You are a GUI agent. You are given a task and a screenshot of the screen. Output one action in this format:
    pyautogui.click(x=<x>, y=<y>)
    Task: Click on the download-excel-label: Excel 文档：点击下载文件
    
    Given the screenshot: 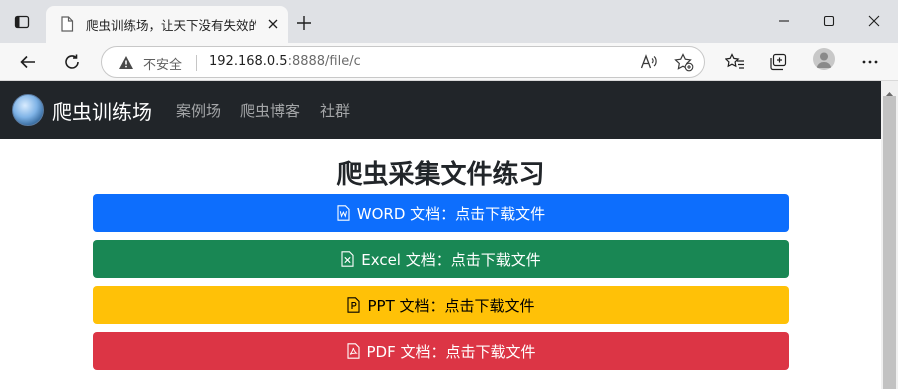 What is the action you would take?
    pyautogui.click(x=451, y=259)
    